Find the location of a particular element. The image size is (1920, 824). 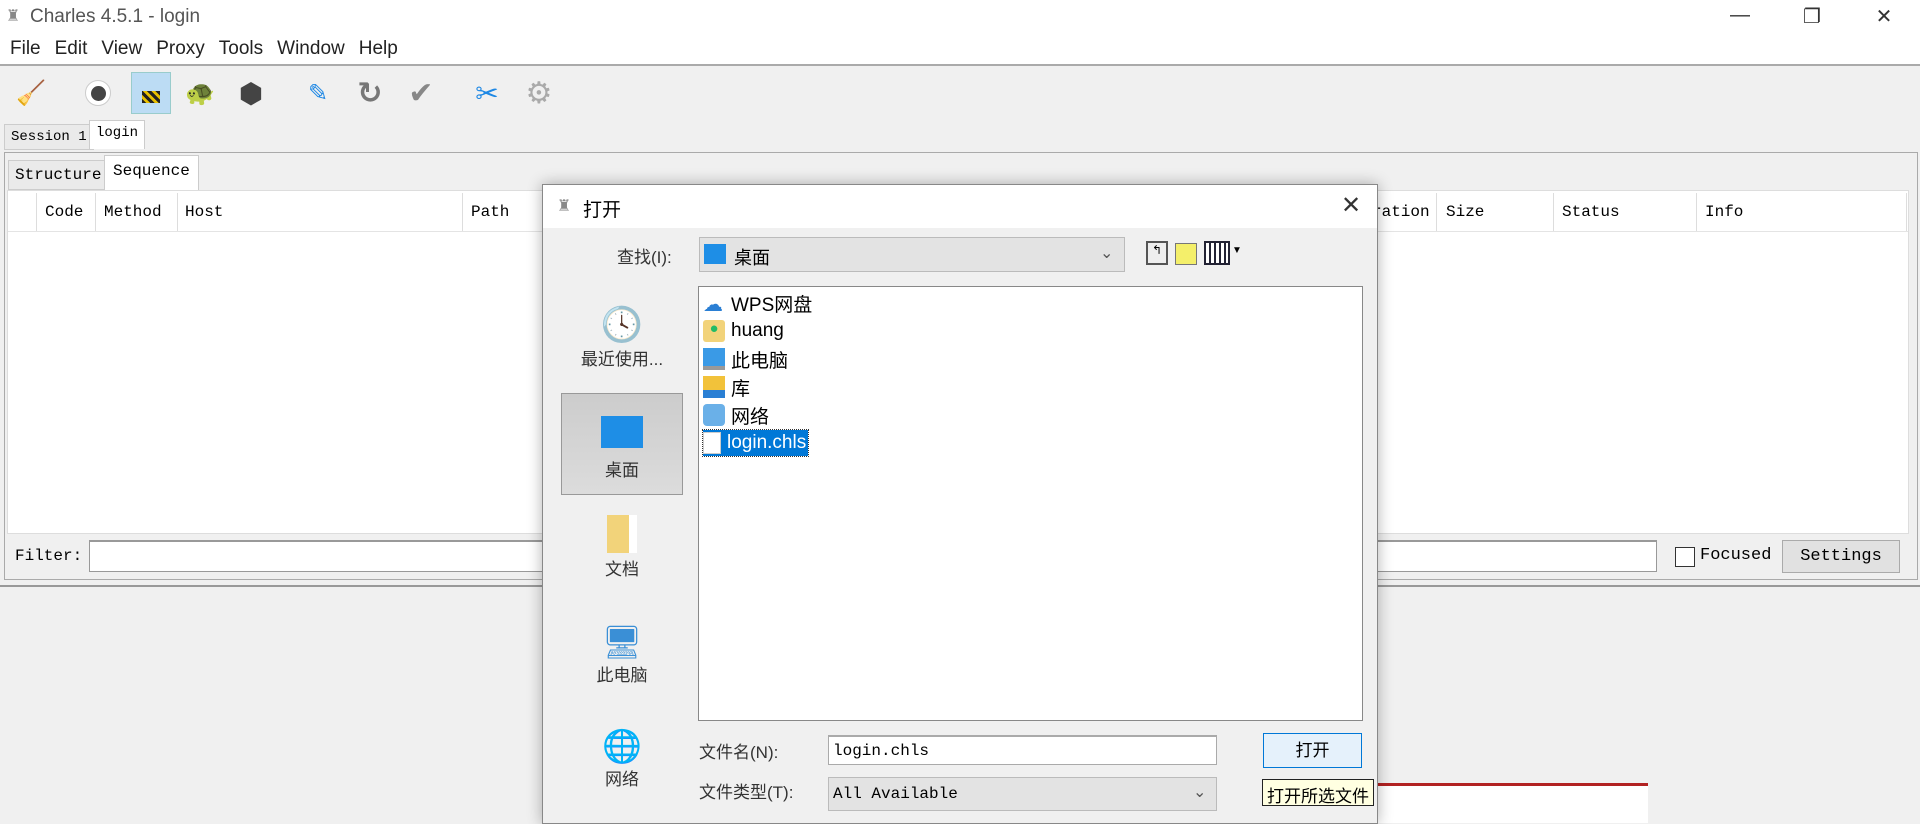

settings-button: Settings is located at coordinates (1841, 556).